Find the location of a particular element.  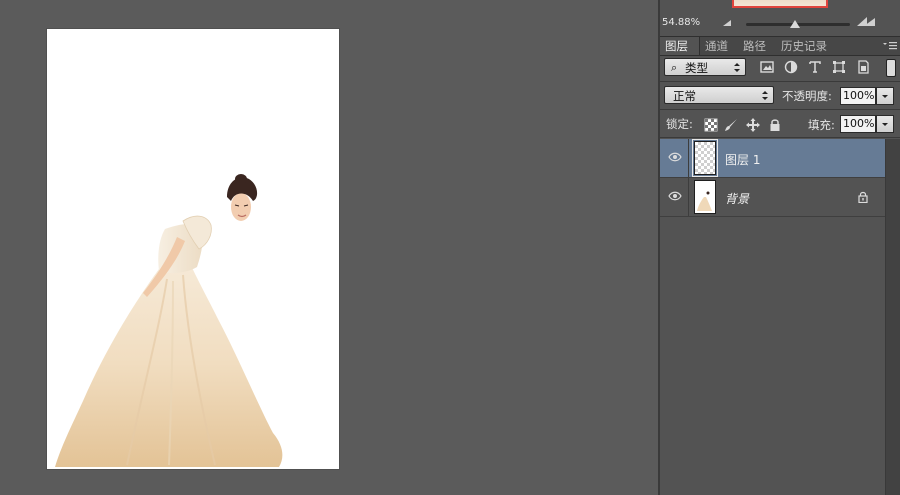

zoom-slider-thumb is located at coordinates (795, 24).